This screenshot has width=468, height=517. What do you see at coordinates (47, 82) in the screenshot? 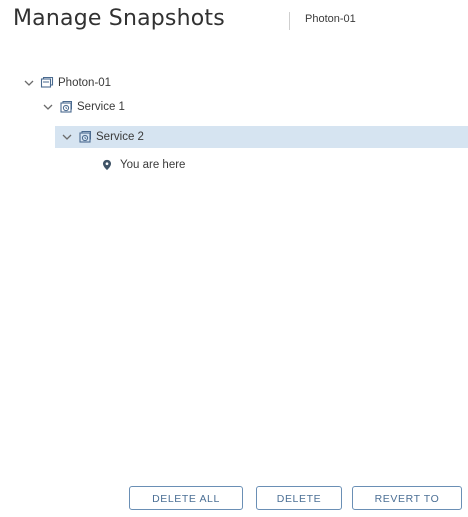
I see `vm-icon` at bounding box center [47, 82].